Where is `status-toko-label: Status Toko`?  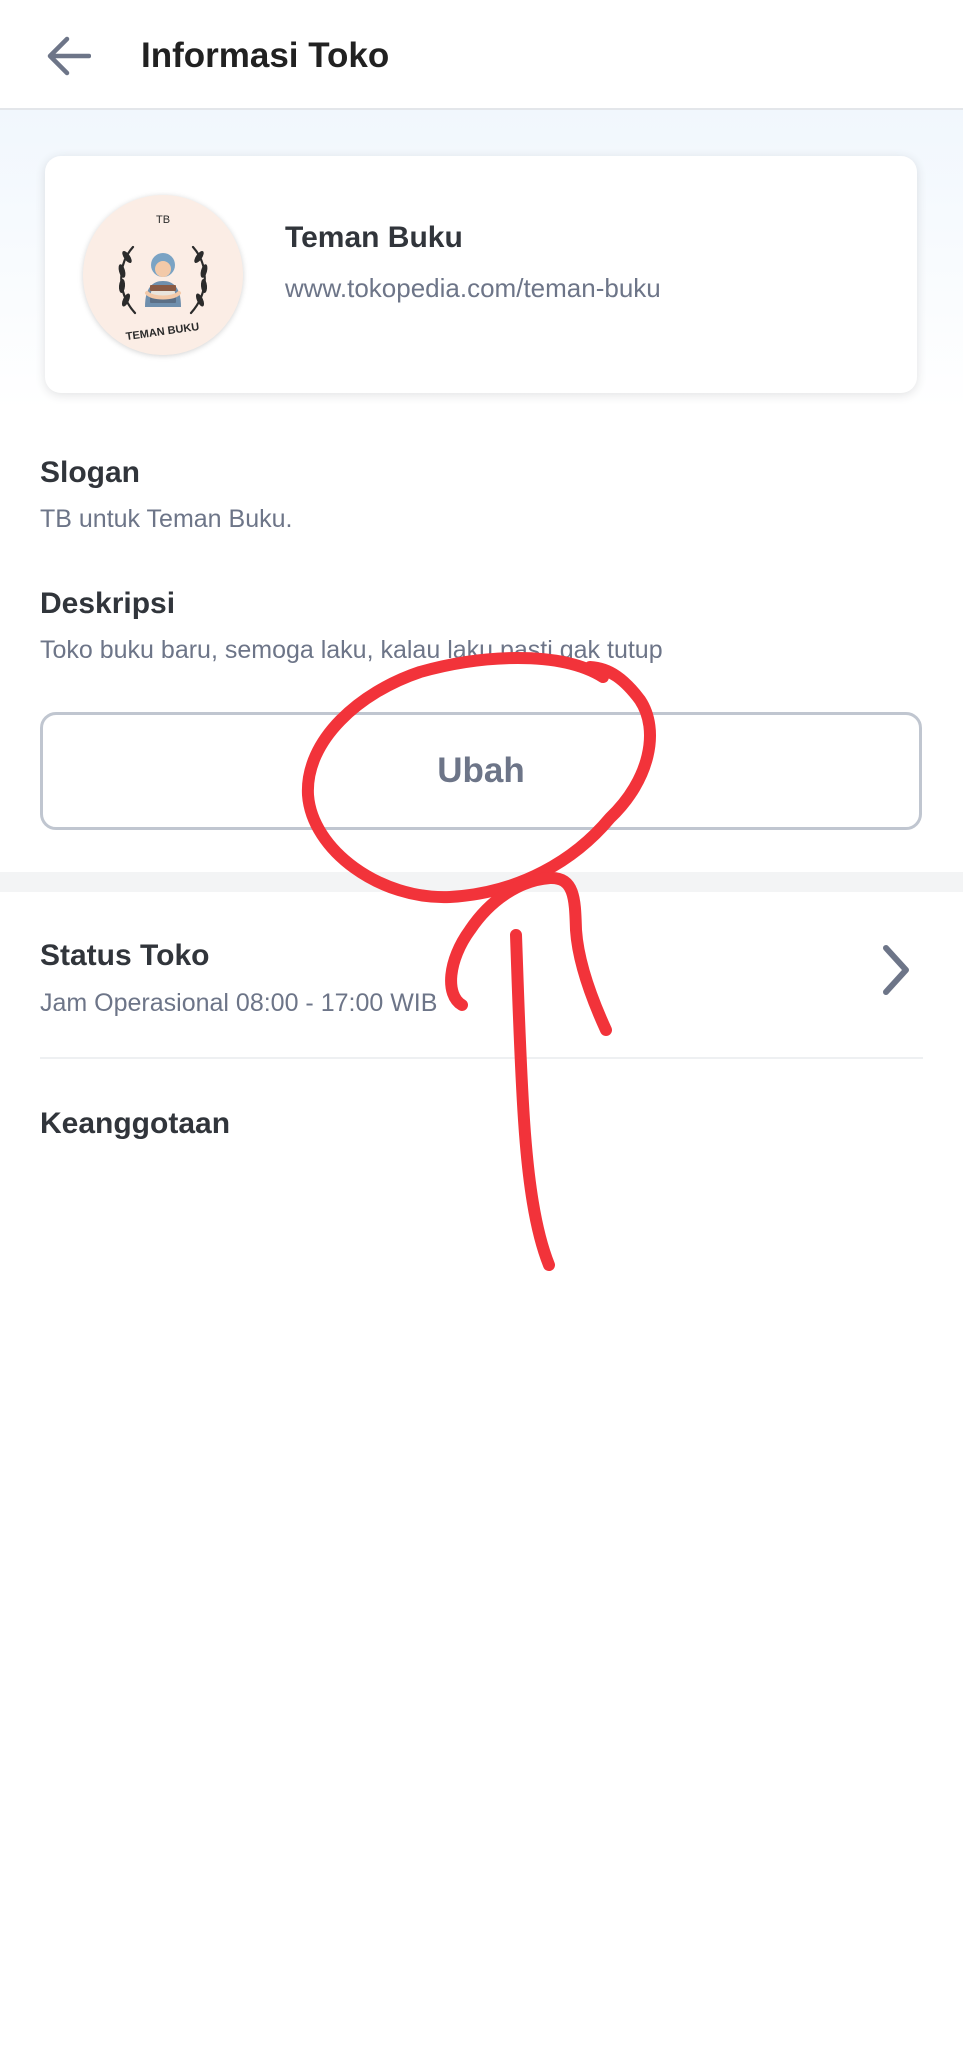
status-toko-label: Status Toko is located at coordinates (125, 955).